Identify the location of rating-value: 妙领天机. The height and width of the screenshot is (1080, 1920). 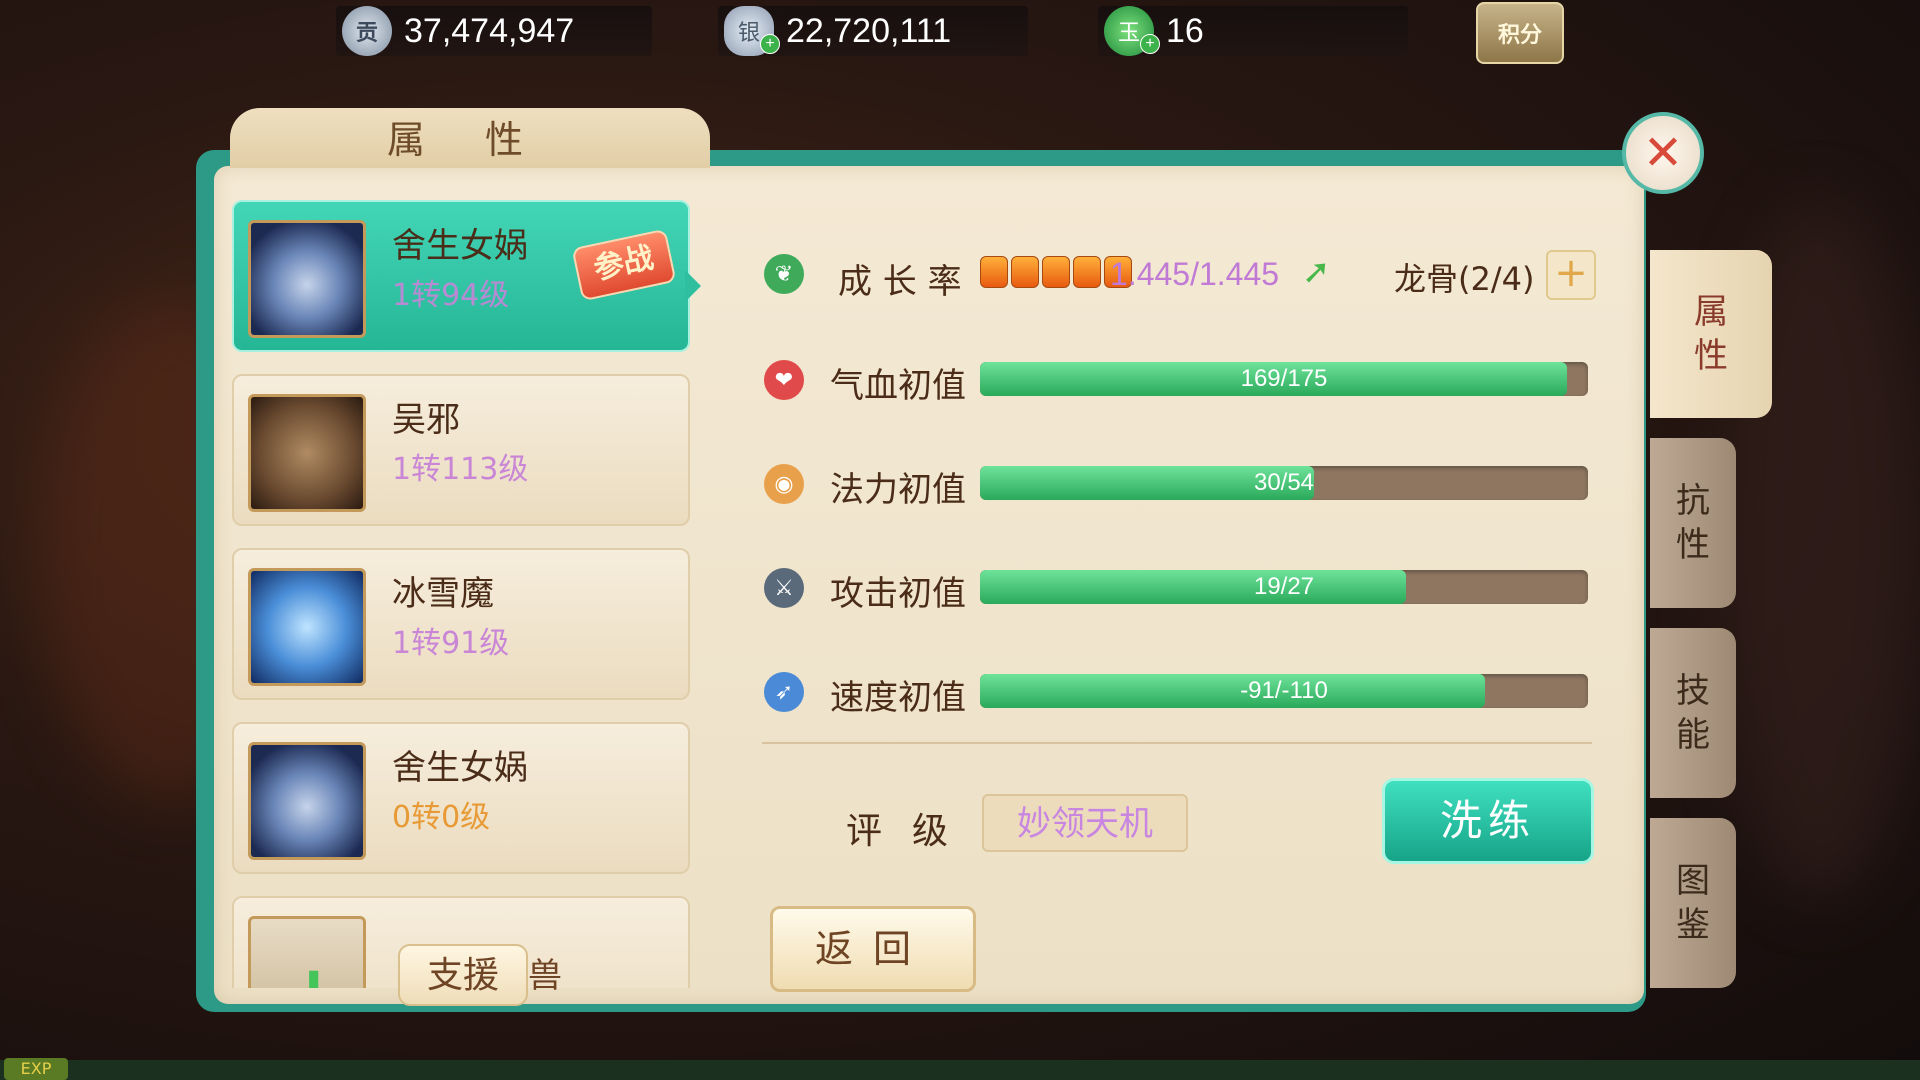
(1085, 823).